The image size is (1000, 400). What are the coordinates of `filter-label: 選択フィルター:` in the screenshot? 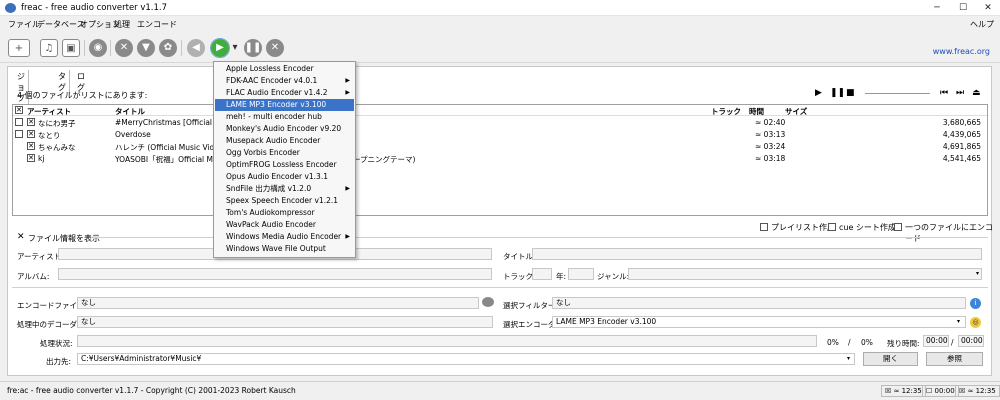 It's located at (530, 305).